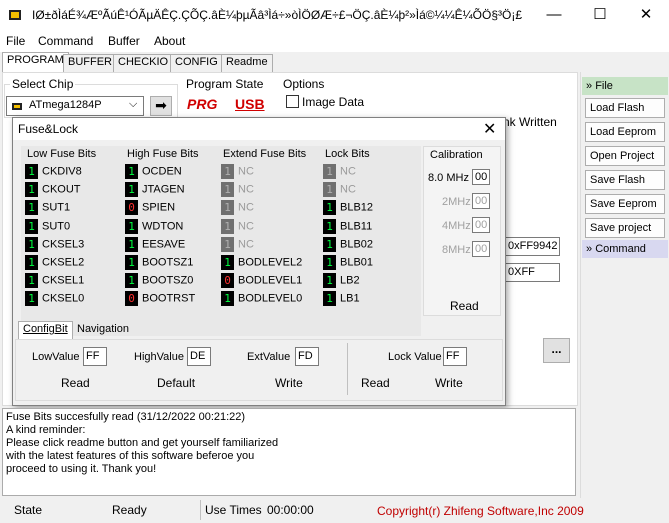  Describe the element at coordinates (54, 281) in the screenshot. I see `fuse-bit-row: 1 CKSEL1` at that location.